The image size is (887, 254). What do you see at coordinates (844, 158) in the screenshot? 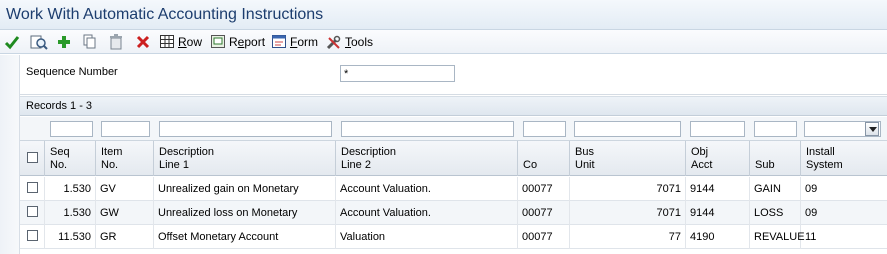
I see `col-install-system: Install System` at bounding box center [844, 158].